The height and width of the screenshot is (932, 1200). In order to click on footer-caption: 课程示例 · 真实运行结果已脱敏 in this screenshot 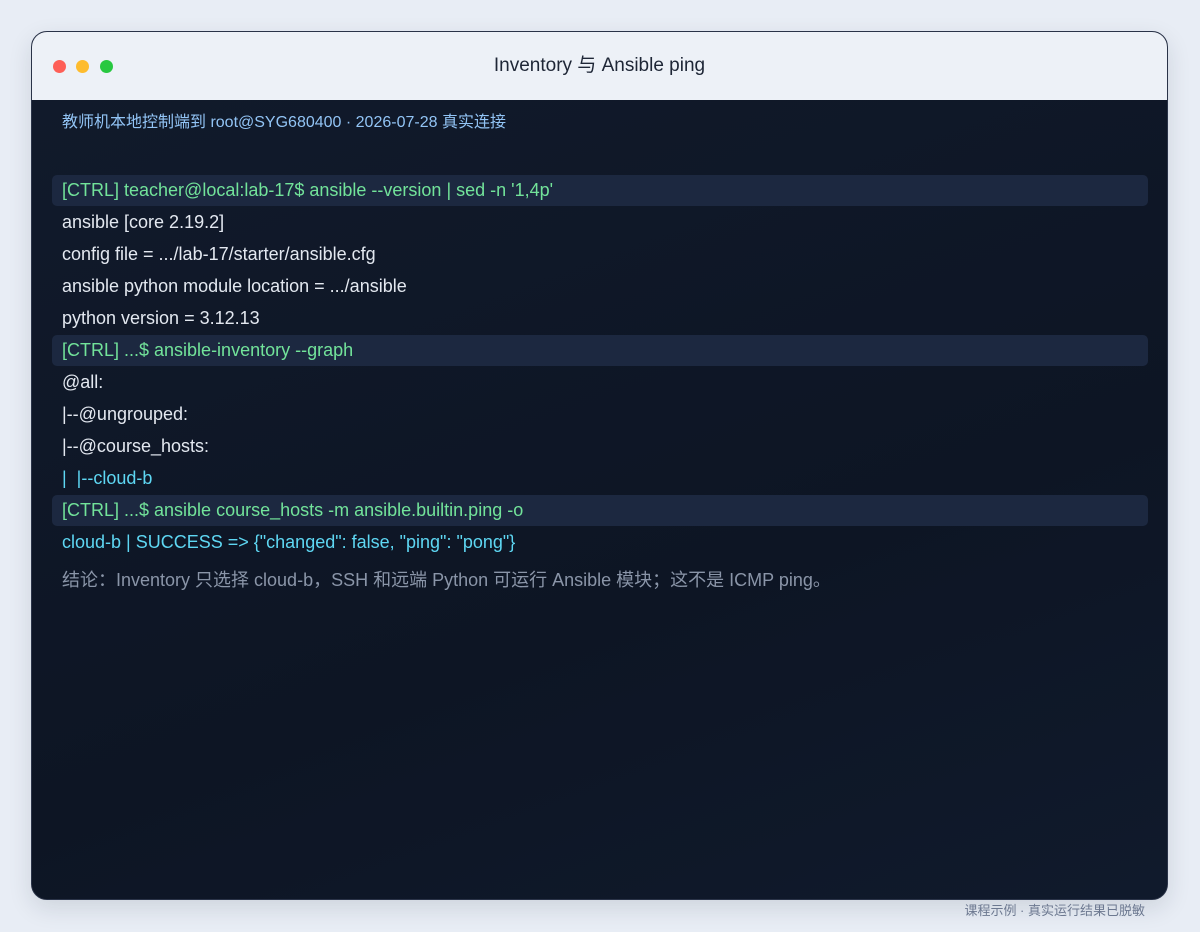, I will do `click(1054, 910)`.